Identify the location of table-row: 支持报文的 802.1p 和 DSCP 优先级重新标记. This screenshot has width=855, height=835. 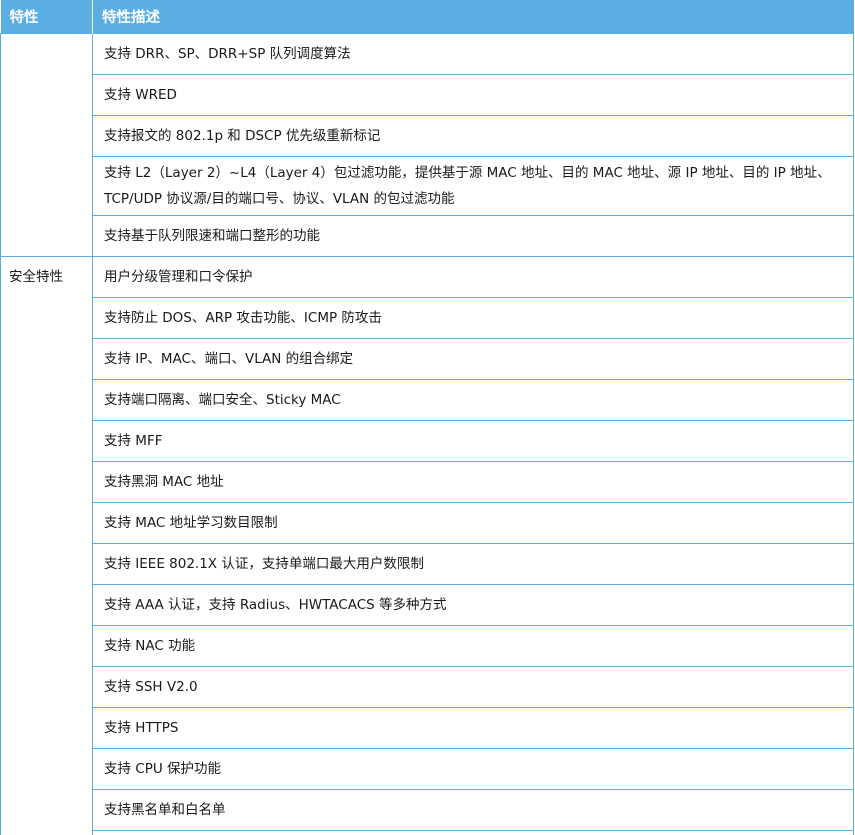
(427, 136).